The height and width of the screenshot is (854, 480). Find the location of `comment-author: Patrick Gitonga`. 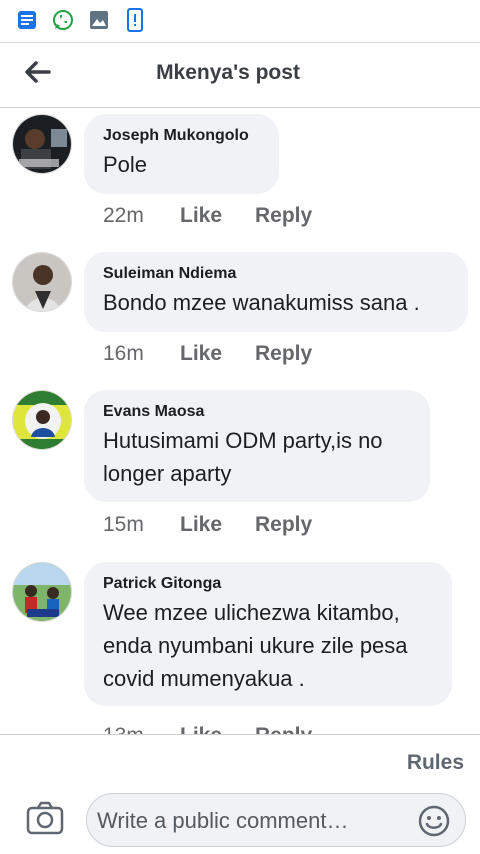

comment-author: Patrick Gitonga is located at coordinates (267, 584).